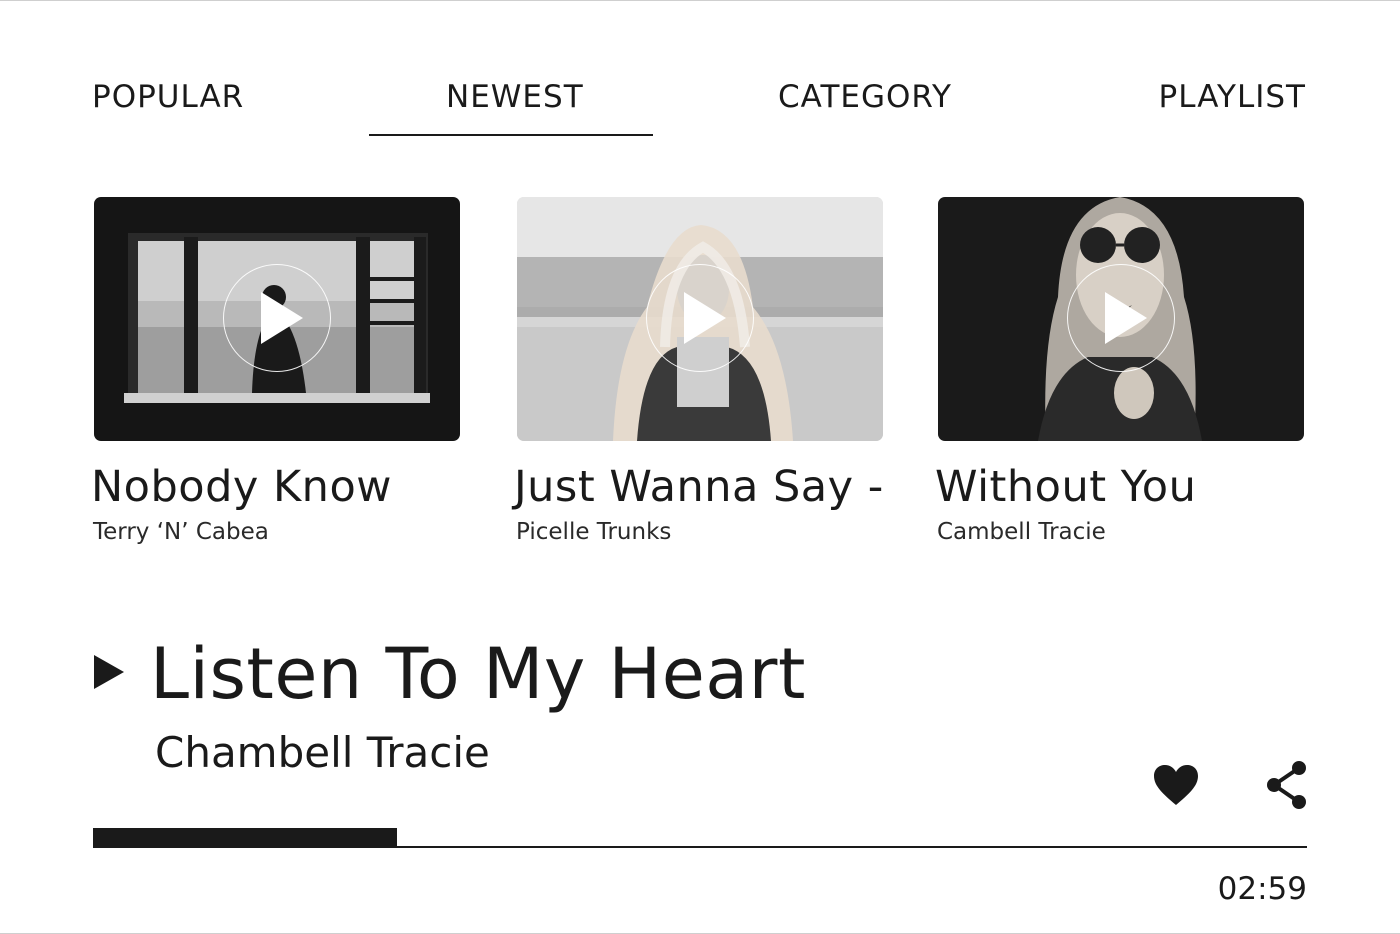 The height and width of the screenshot is (934, 1400). What do you see at coordinates (241, 487) in the screenshot?
I see `song-title: Nobody Know` at bounding box center [241, 487].